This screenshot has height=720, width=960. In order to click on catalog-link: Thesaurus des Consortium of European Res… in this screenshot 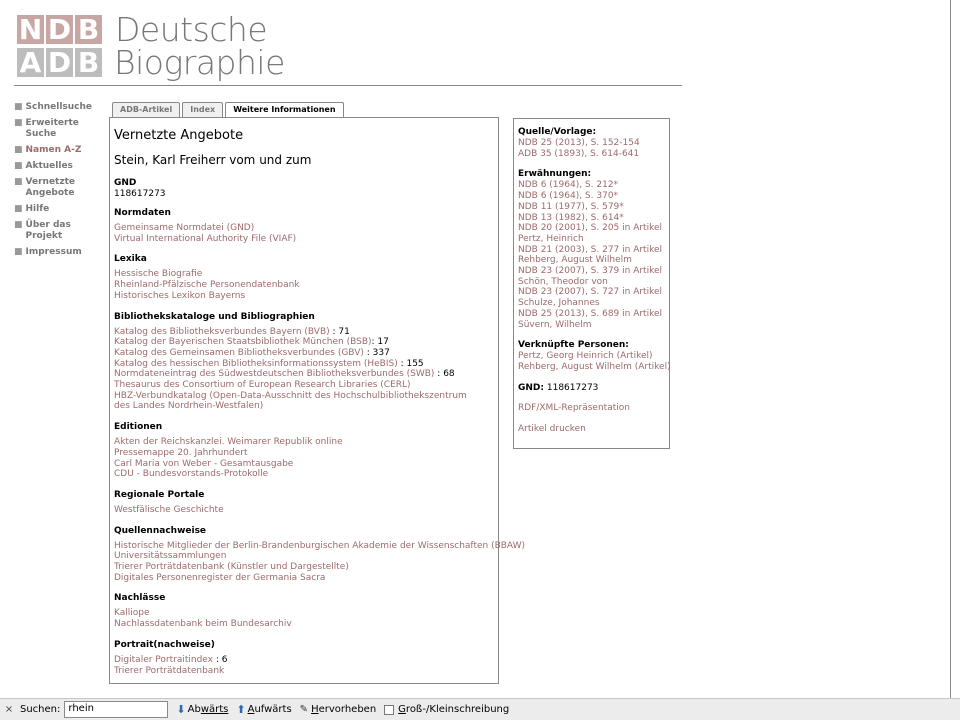, I will do `click(262, 385)`.